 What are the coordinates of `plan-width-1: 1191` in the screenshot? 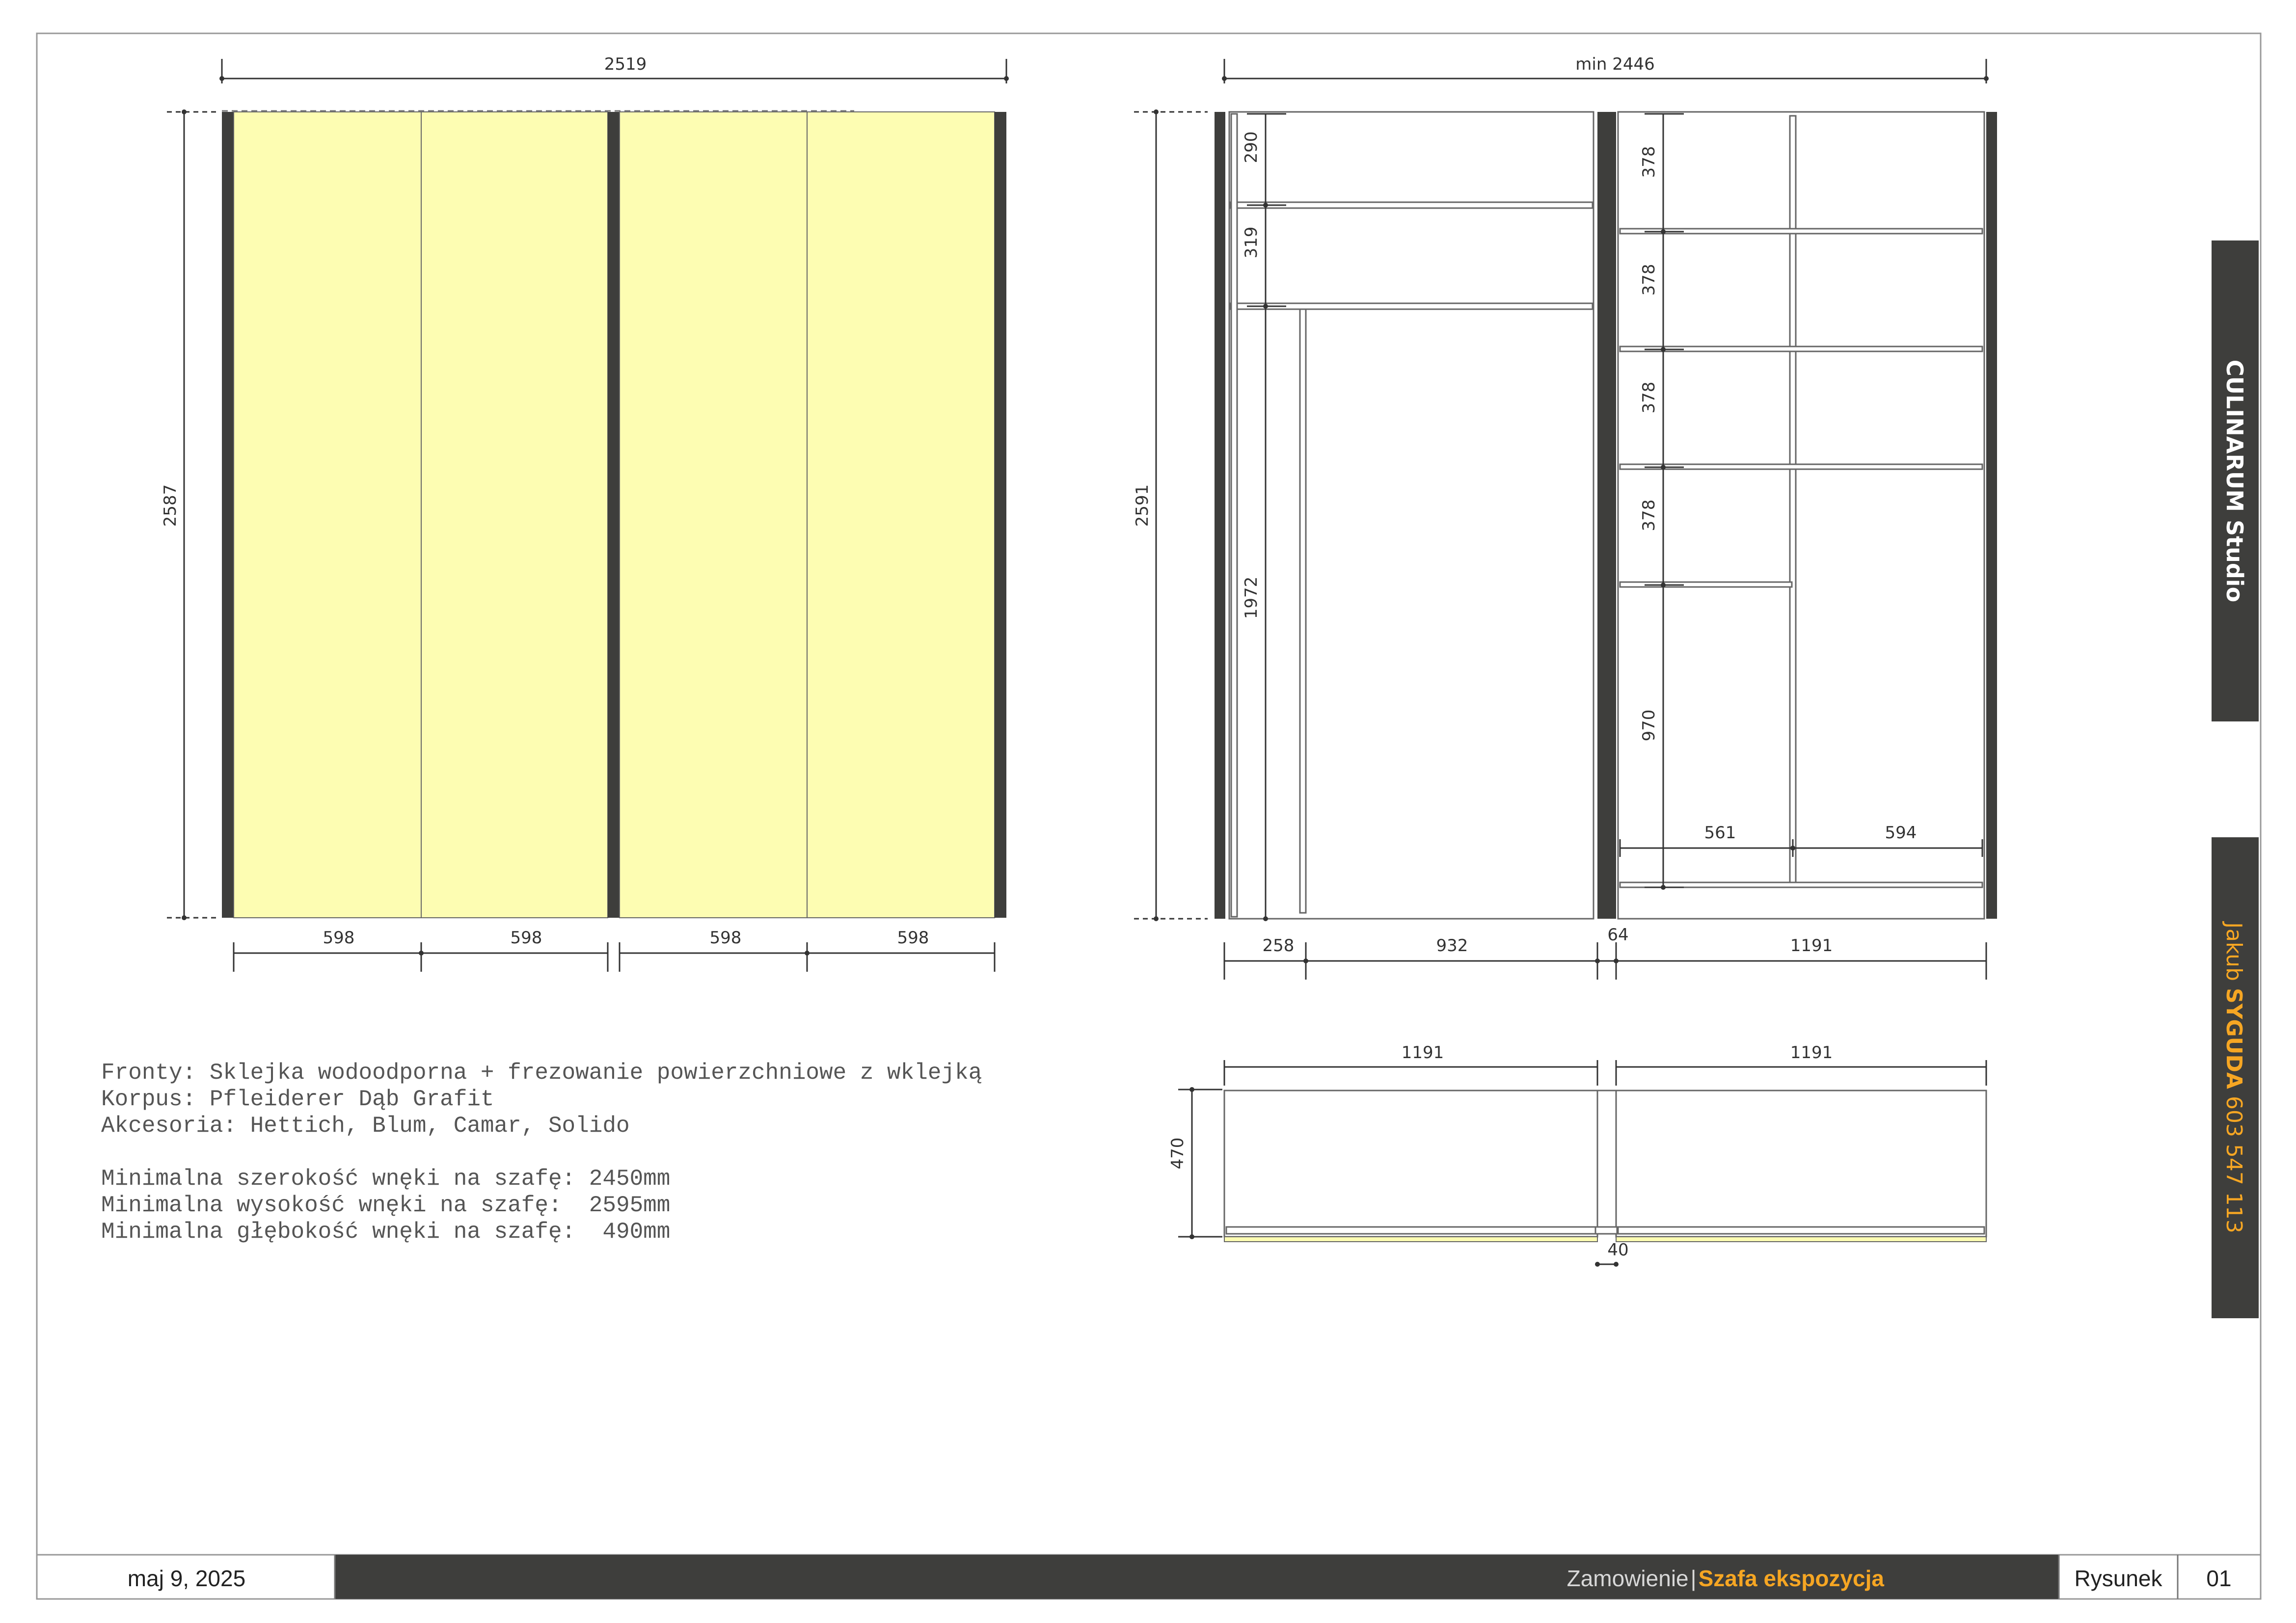 It's located at (1423, 1053).